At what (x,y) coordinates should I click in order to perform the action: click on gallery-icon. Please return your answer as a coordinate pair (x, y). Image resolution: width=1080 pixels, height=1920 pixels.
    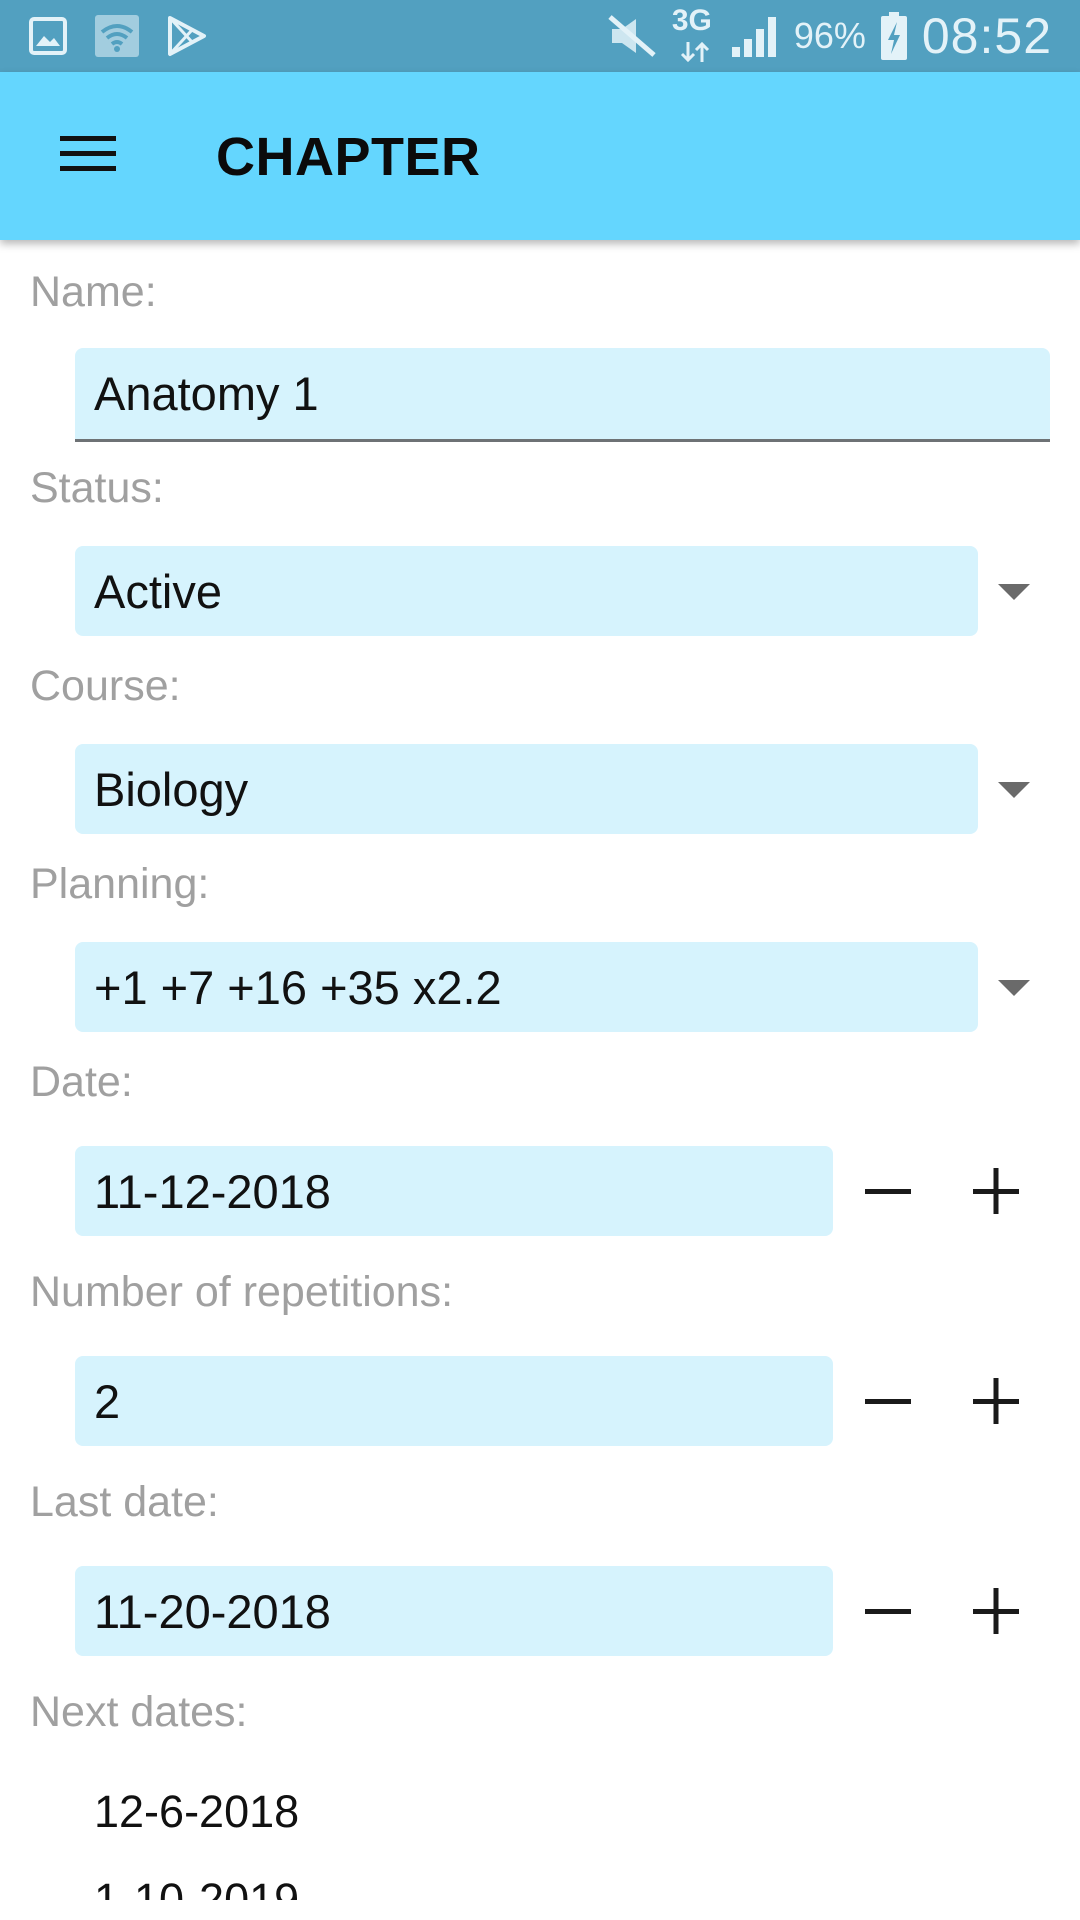
    Looking at the image, I should click on (48, 36).